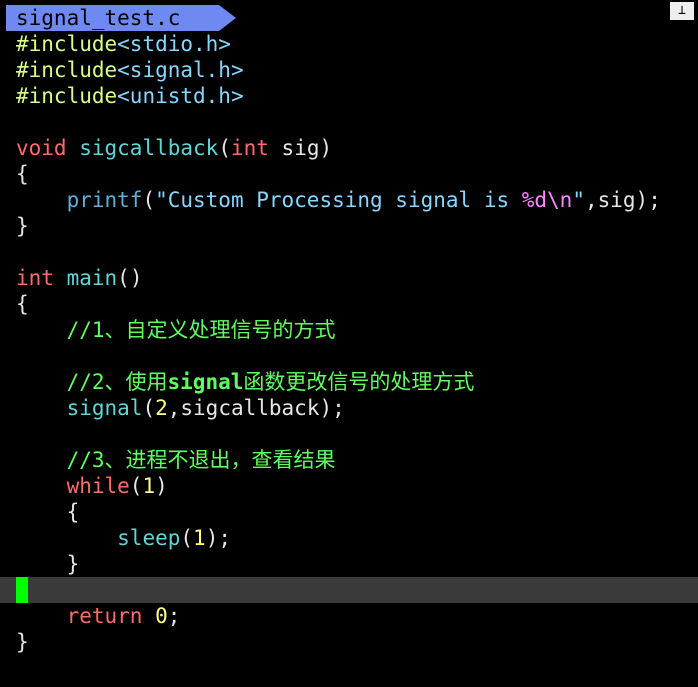  Describe the element at coordinates (300, 148) in the screenshot. I see `params: sig)` at that location.